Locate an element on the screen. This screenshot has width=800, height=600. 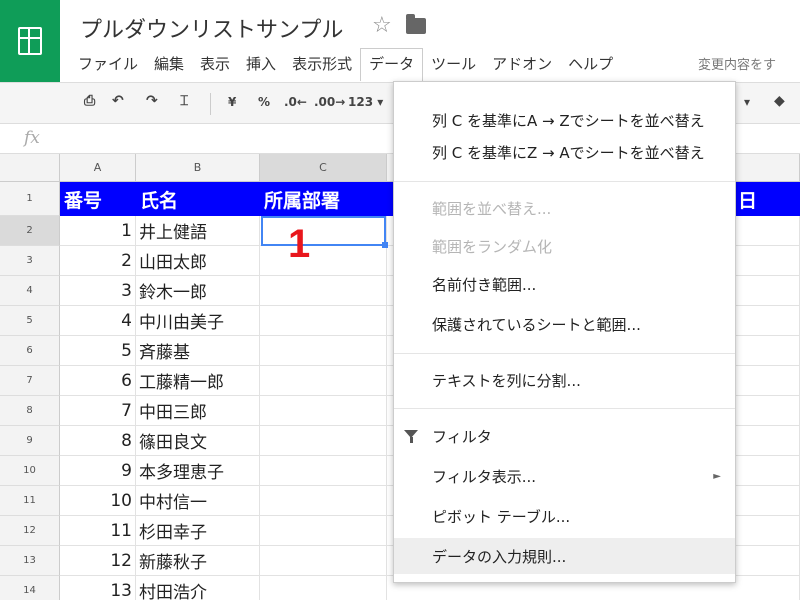
row-header: 2 is located at coordinates (30, 231).